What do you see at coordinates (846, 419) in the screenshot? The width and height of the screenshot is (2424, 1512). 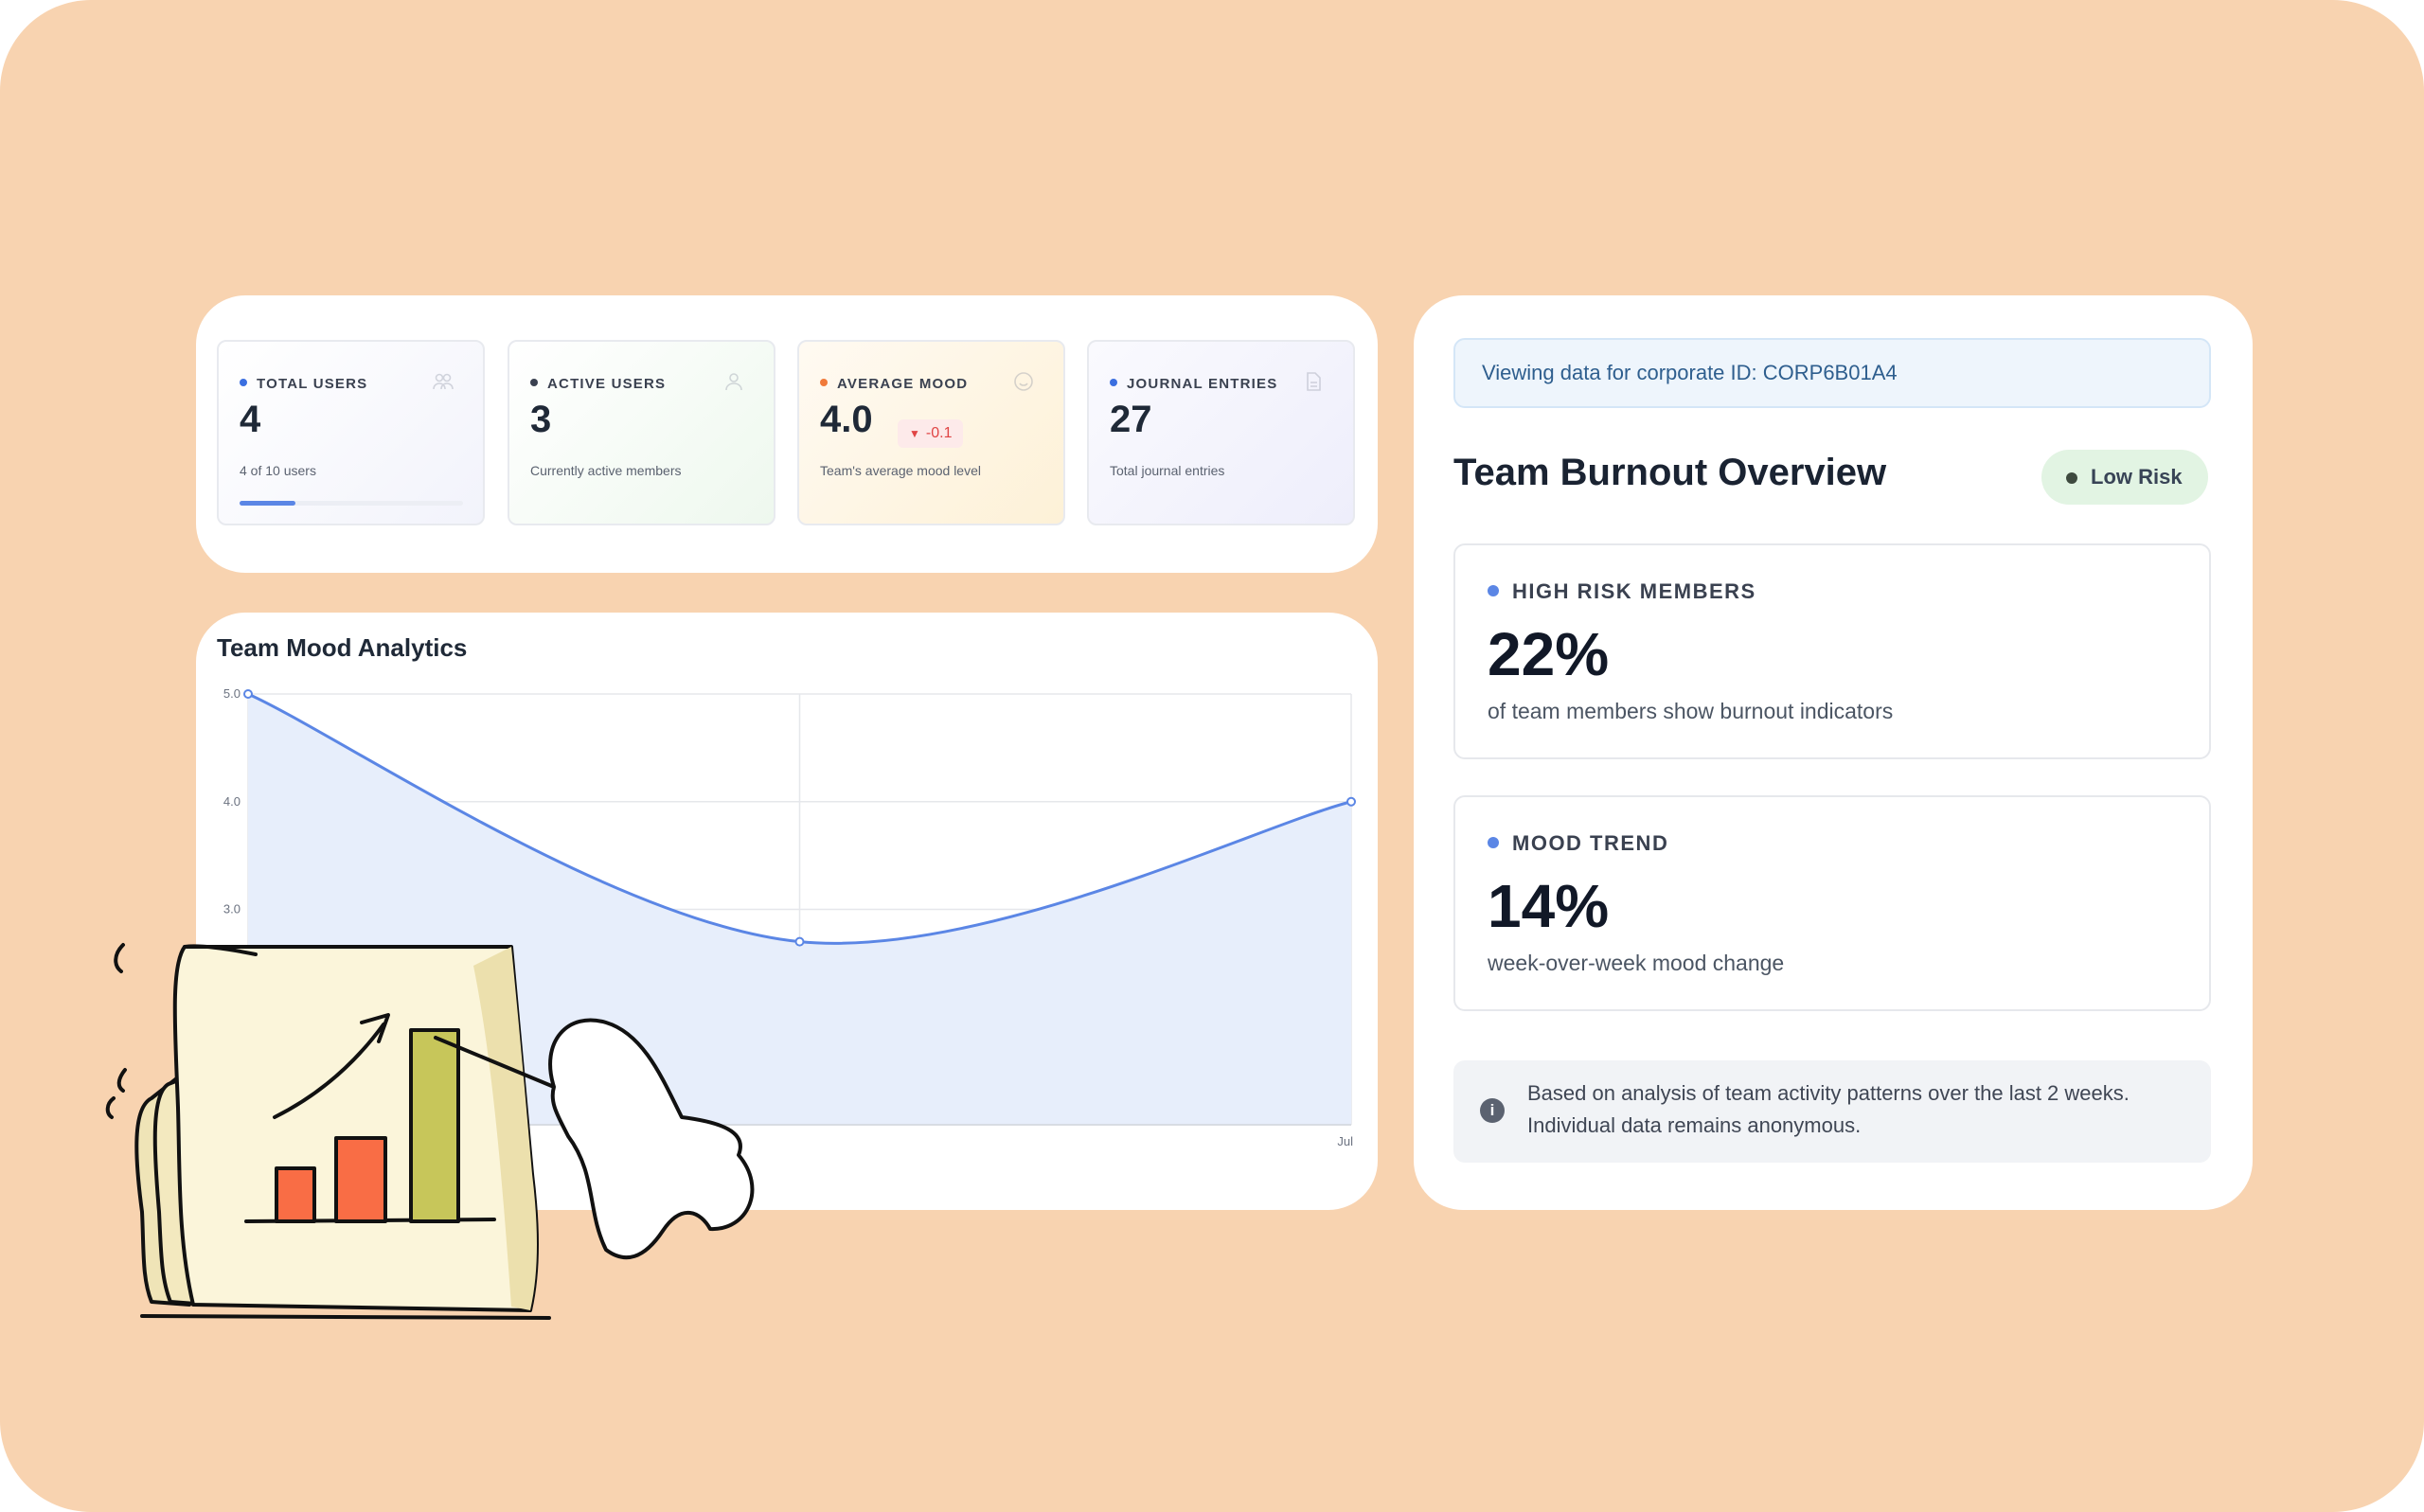 I see `stat-value-average-mood: 4.0` at bounding box center [846, 419].